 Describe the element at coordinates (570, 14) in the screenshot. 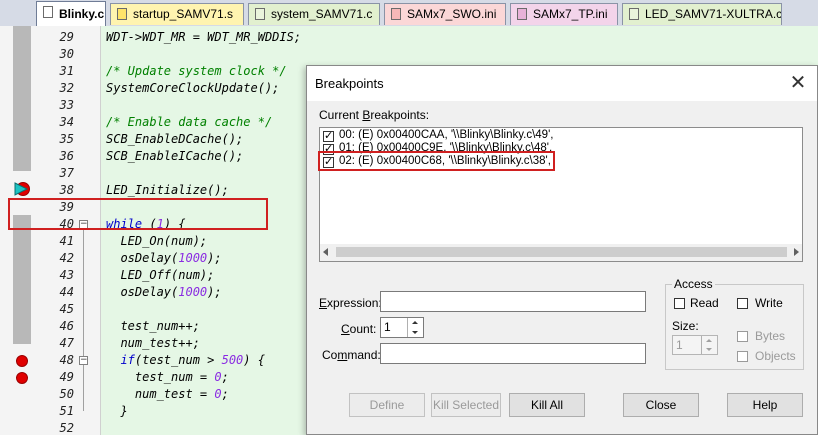

I see `tab-label: SAMx7_TP.ini` at that location.